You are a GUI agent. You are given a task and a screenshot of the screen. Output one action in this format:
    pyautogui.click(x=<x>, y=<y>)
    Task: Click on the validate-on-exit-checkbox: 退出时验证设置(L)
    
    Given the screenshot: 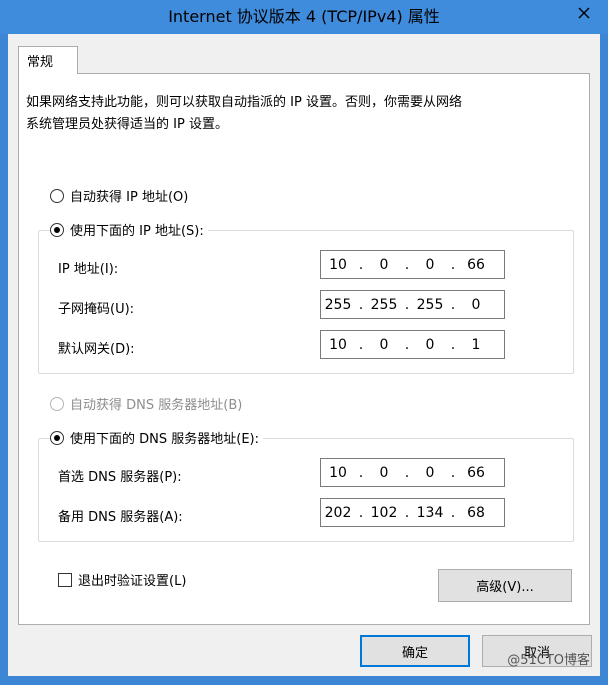 What is the action you would take?
    pyautogui.click(x=122, y=579)
    